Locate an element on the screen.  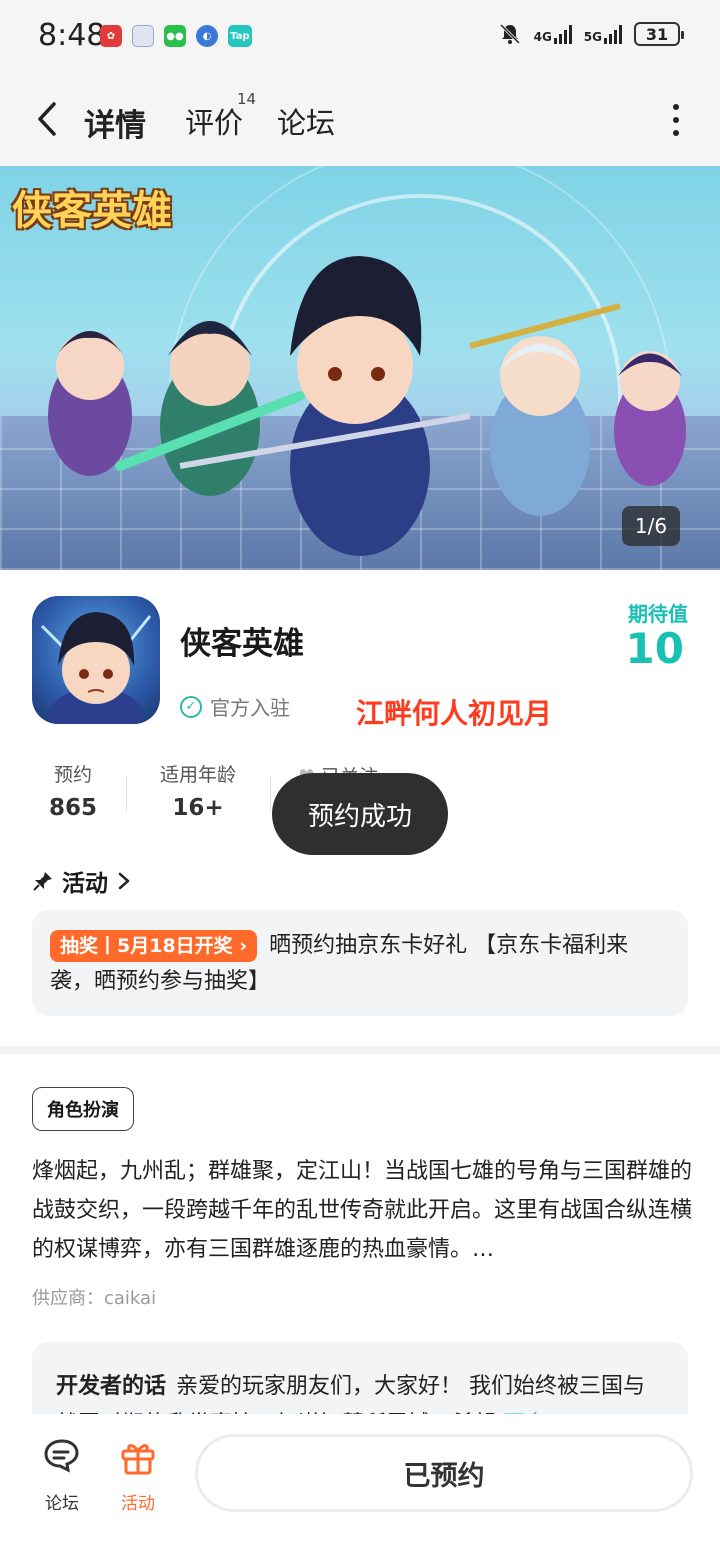
activity-card: 抽奖丨5月18日开奖 › 晒预约抽京东卡好礼 【京东卡福利来袭，晒预约参与抽奖】 is located at coordinates (360, 963).